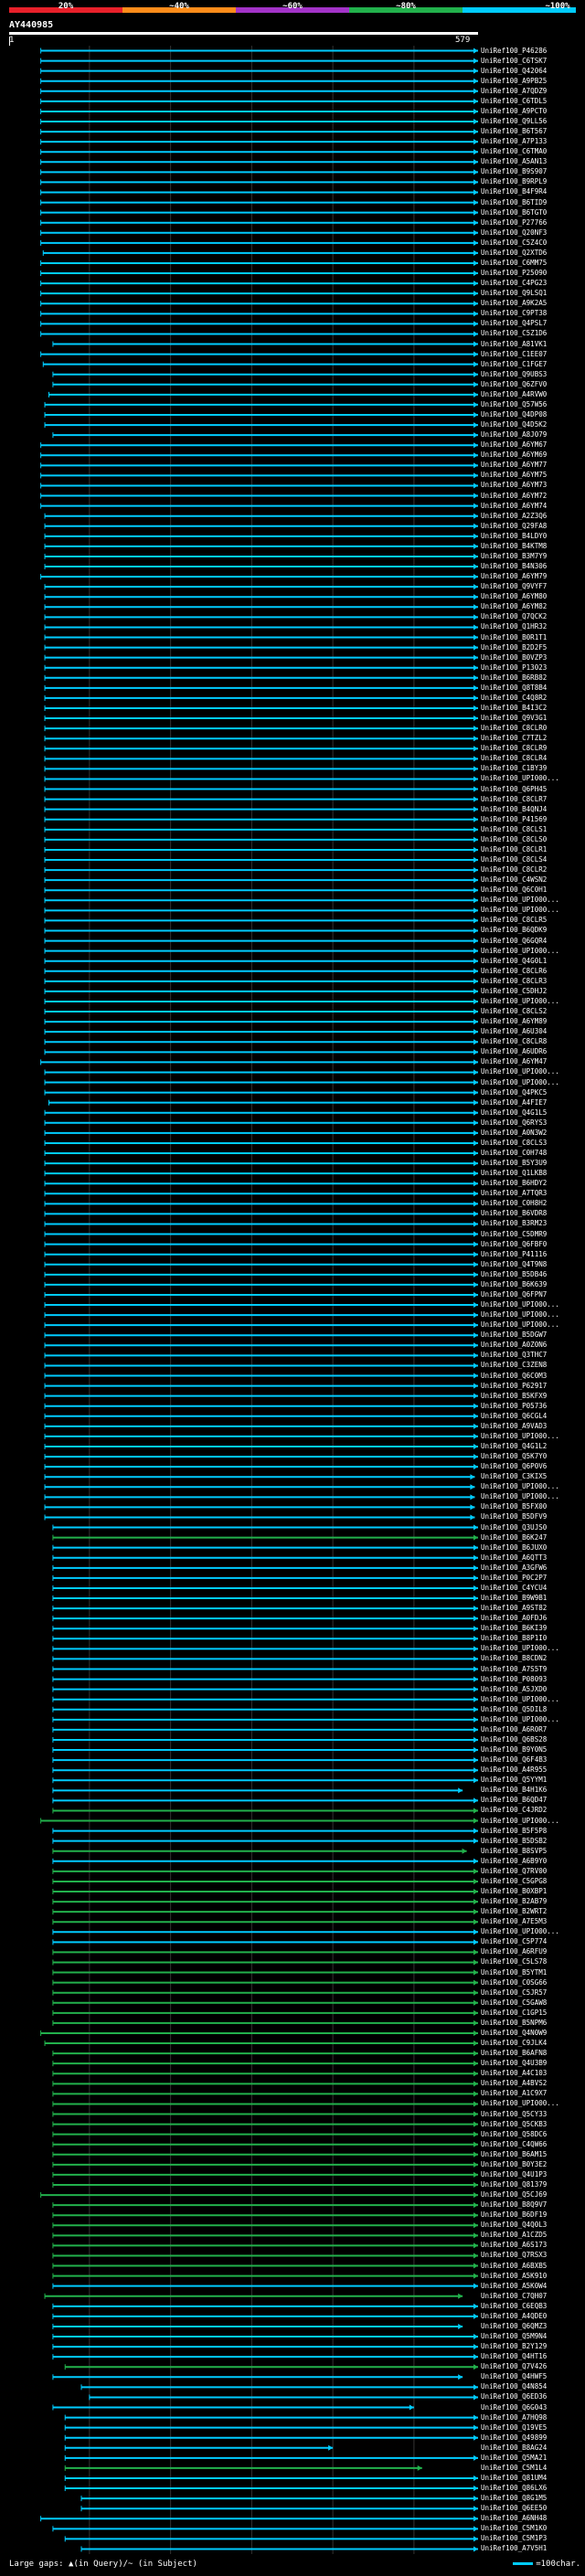 Image resolution: width=585 pixels, height=2576 pixels. Describe the element at coordinates (532, 698) in the screenshot. I see `hit-label: UniRef100_C4Q8R2` at that location.